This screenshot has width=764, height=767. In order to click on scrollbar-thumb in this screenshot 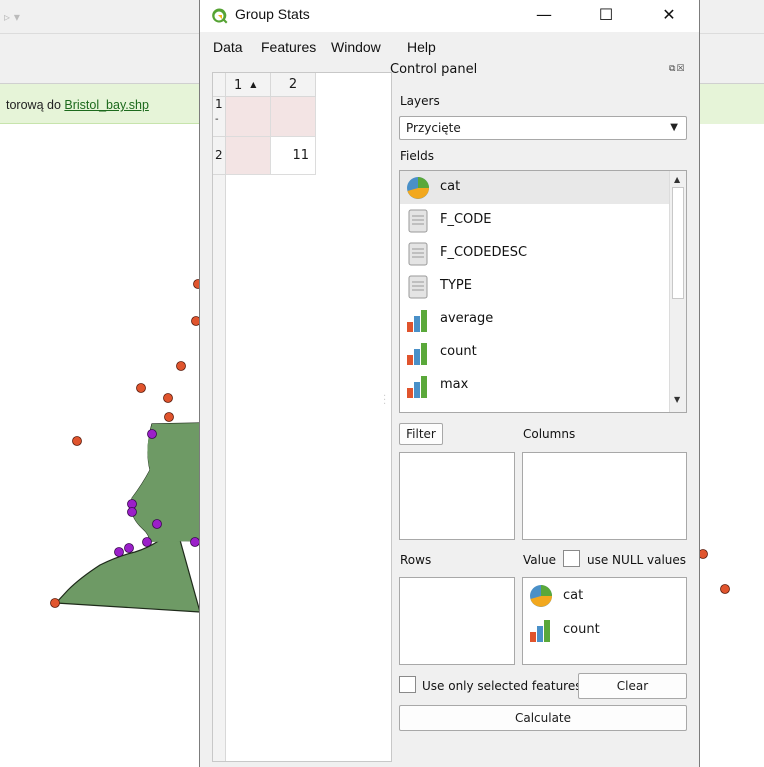, I will do `click(678, 243)`.